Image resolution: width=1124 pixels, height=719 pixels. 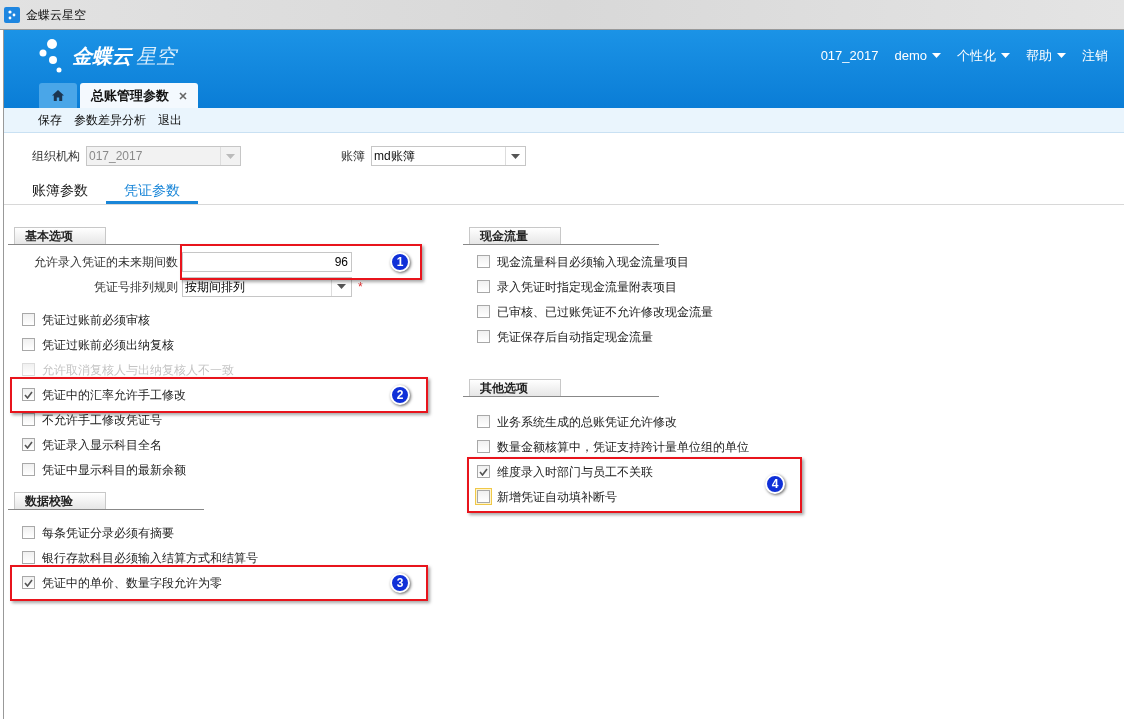 What do you see at coordinates (60, 191) in the screenshot?
I see `tab: 账簿参数` at bounding box center [60, 191].